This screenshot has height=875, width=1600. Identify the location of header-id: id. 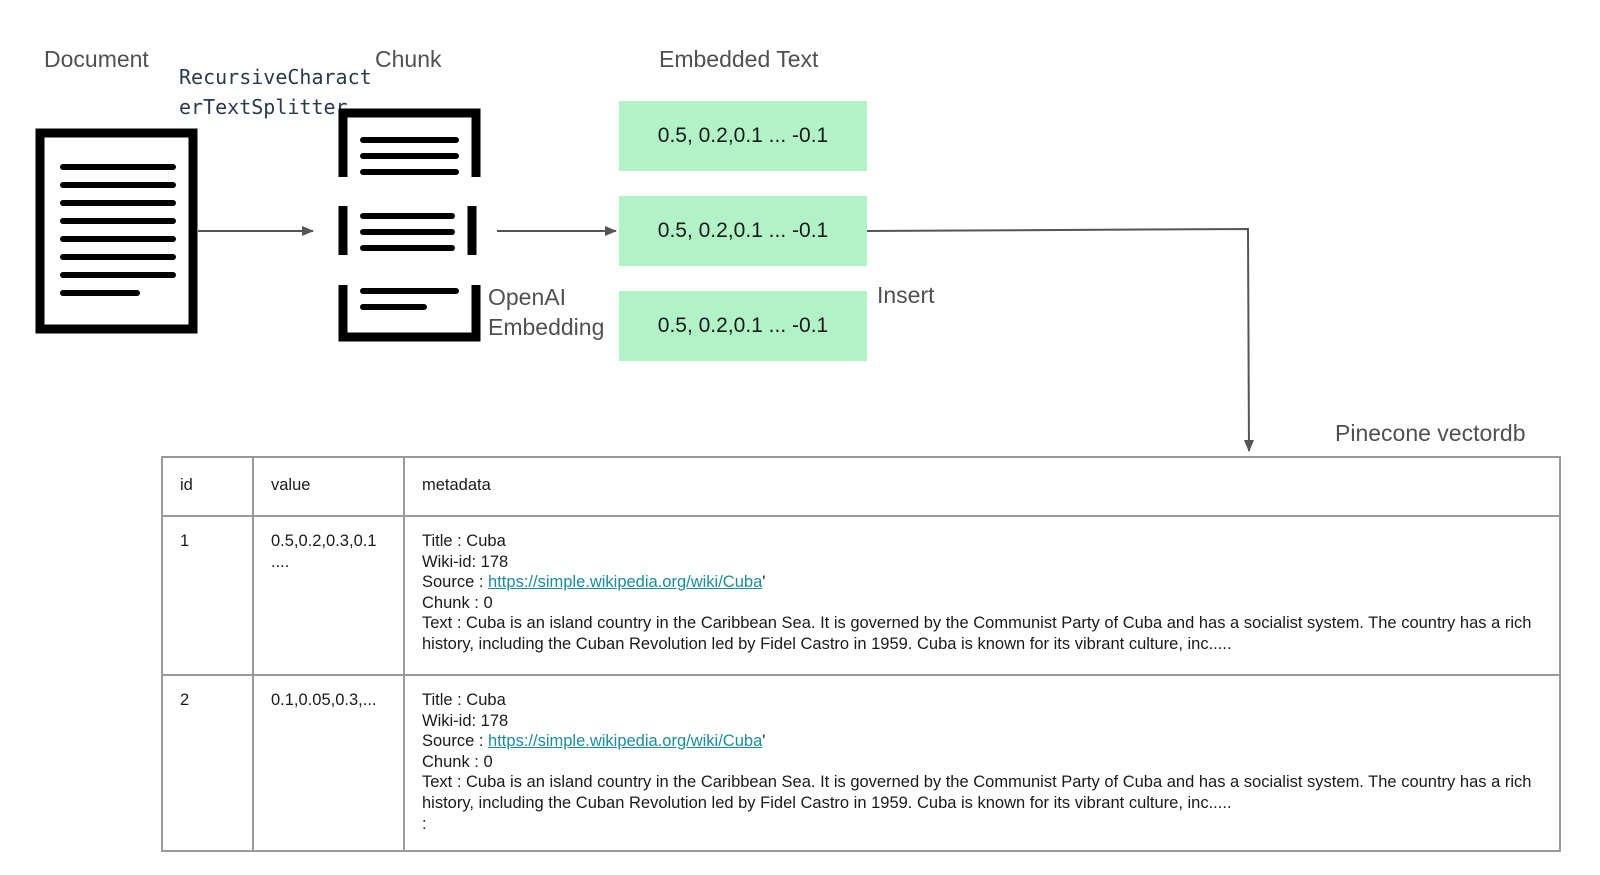
(207, 486).